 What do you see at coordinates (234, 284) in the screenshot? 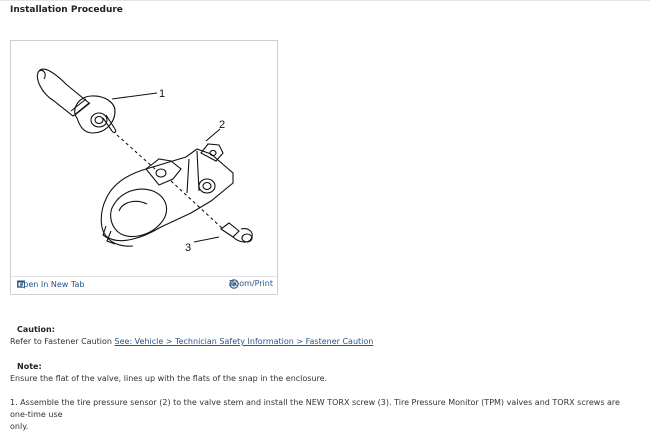
I see `zoom-plus-icon` at bounding box center [234, 284].